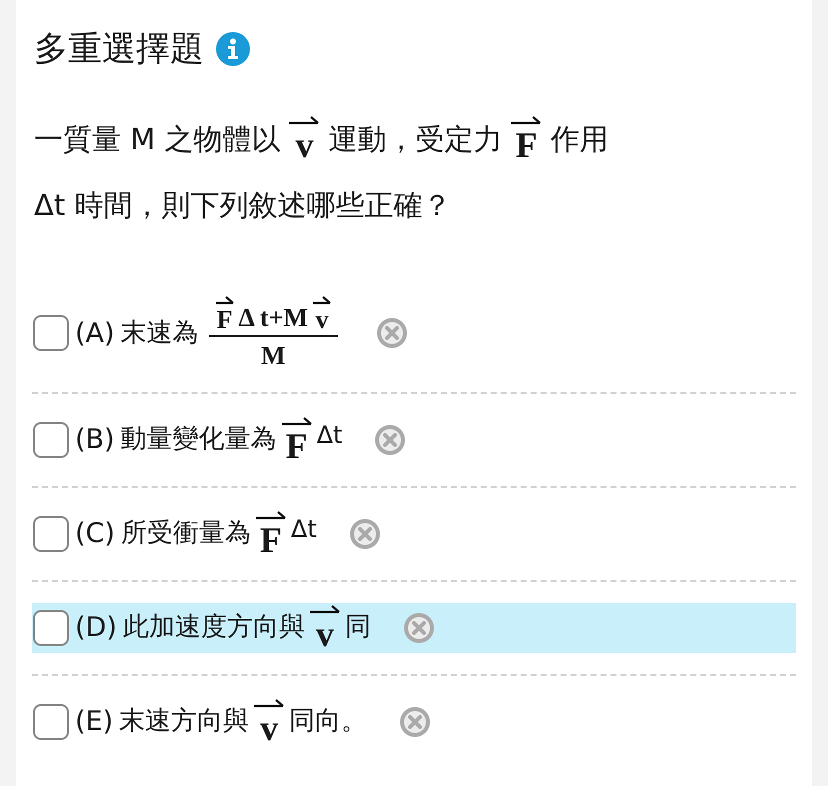 This screenshot has height=786, width=828. Describe the element at coordinates (94, 722) in the screenshot. I see `option-label: (E)` at that location.